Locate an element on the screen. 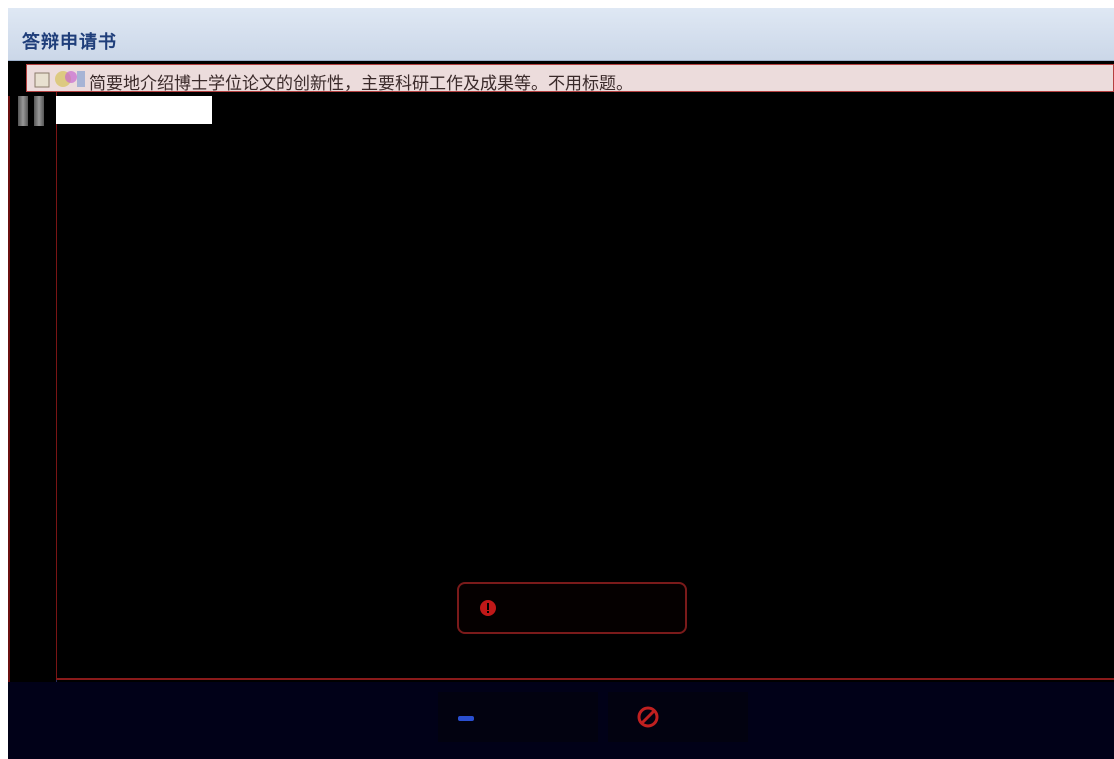  left-toolbar-strip is located at coordinates (32, 401).